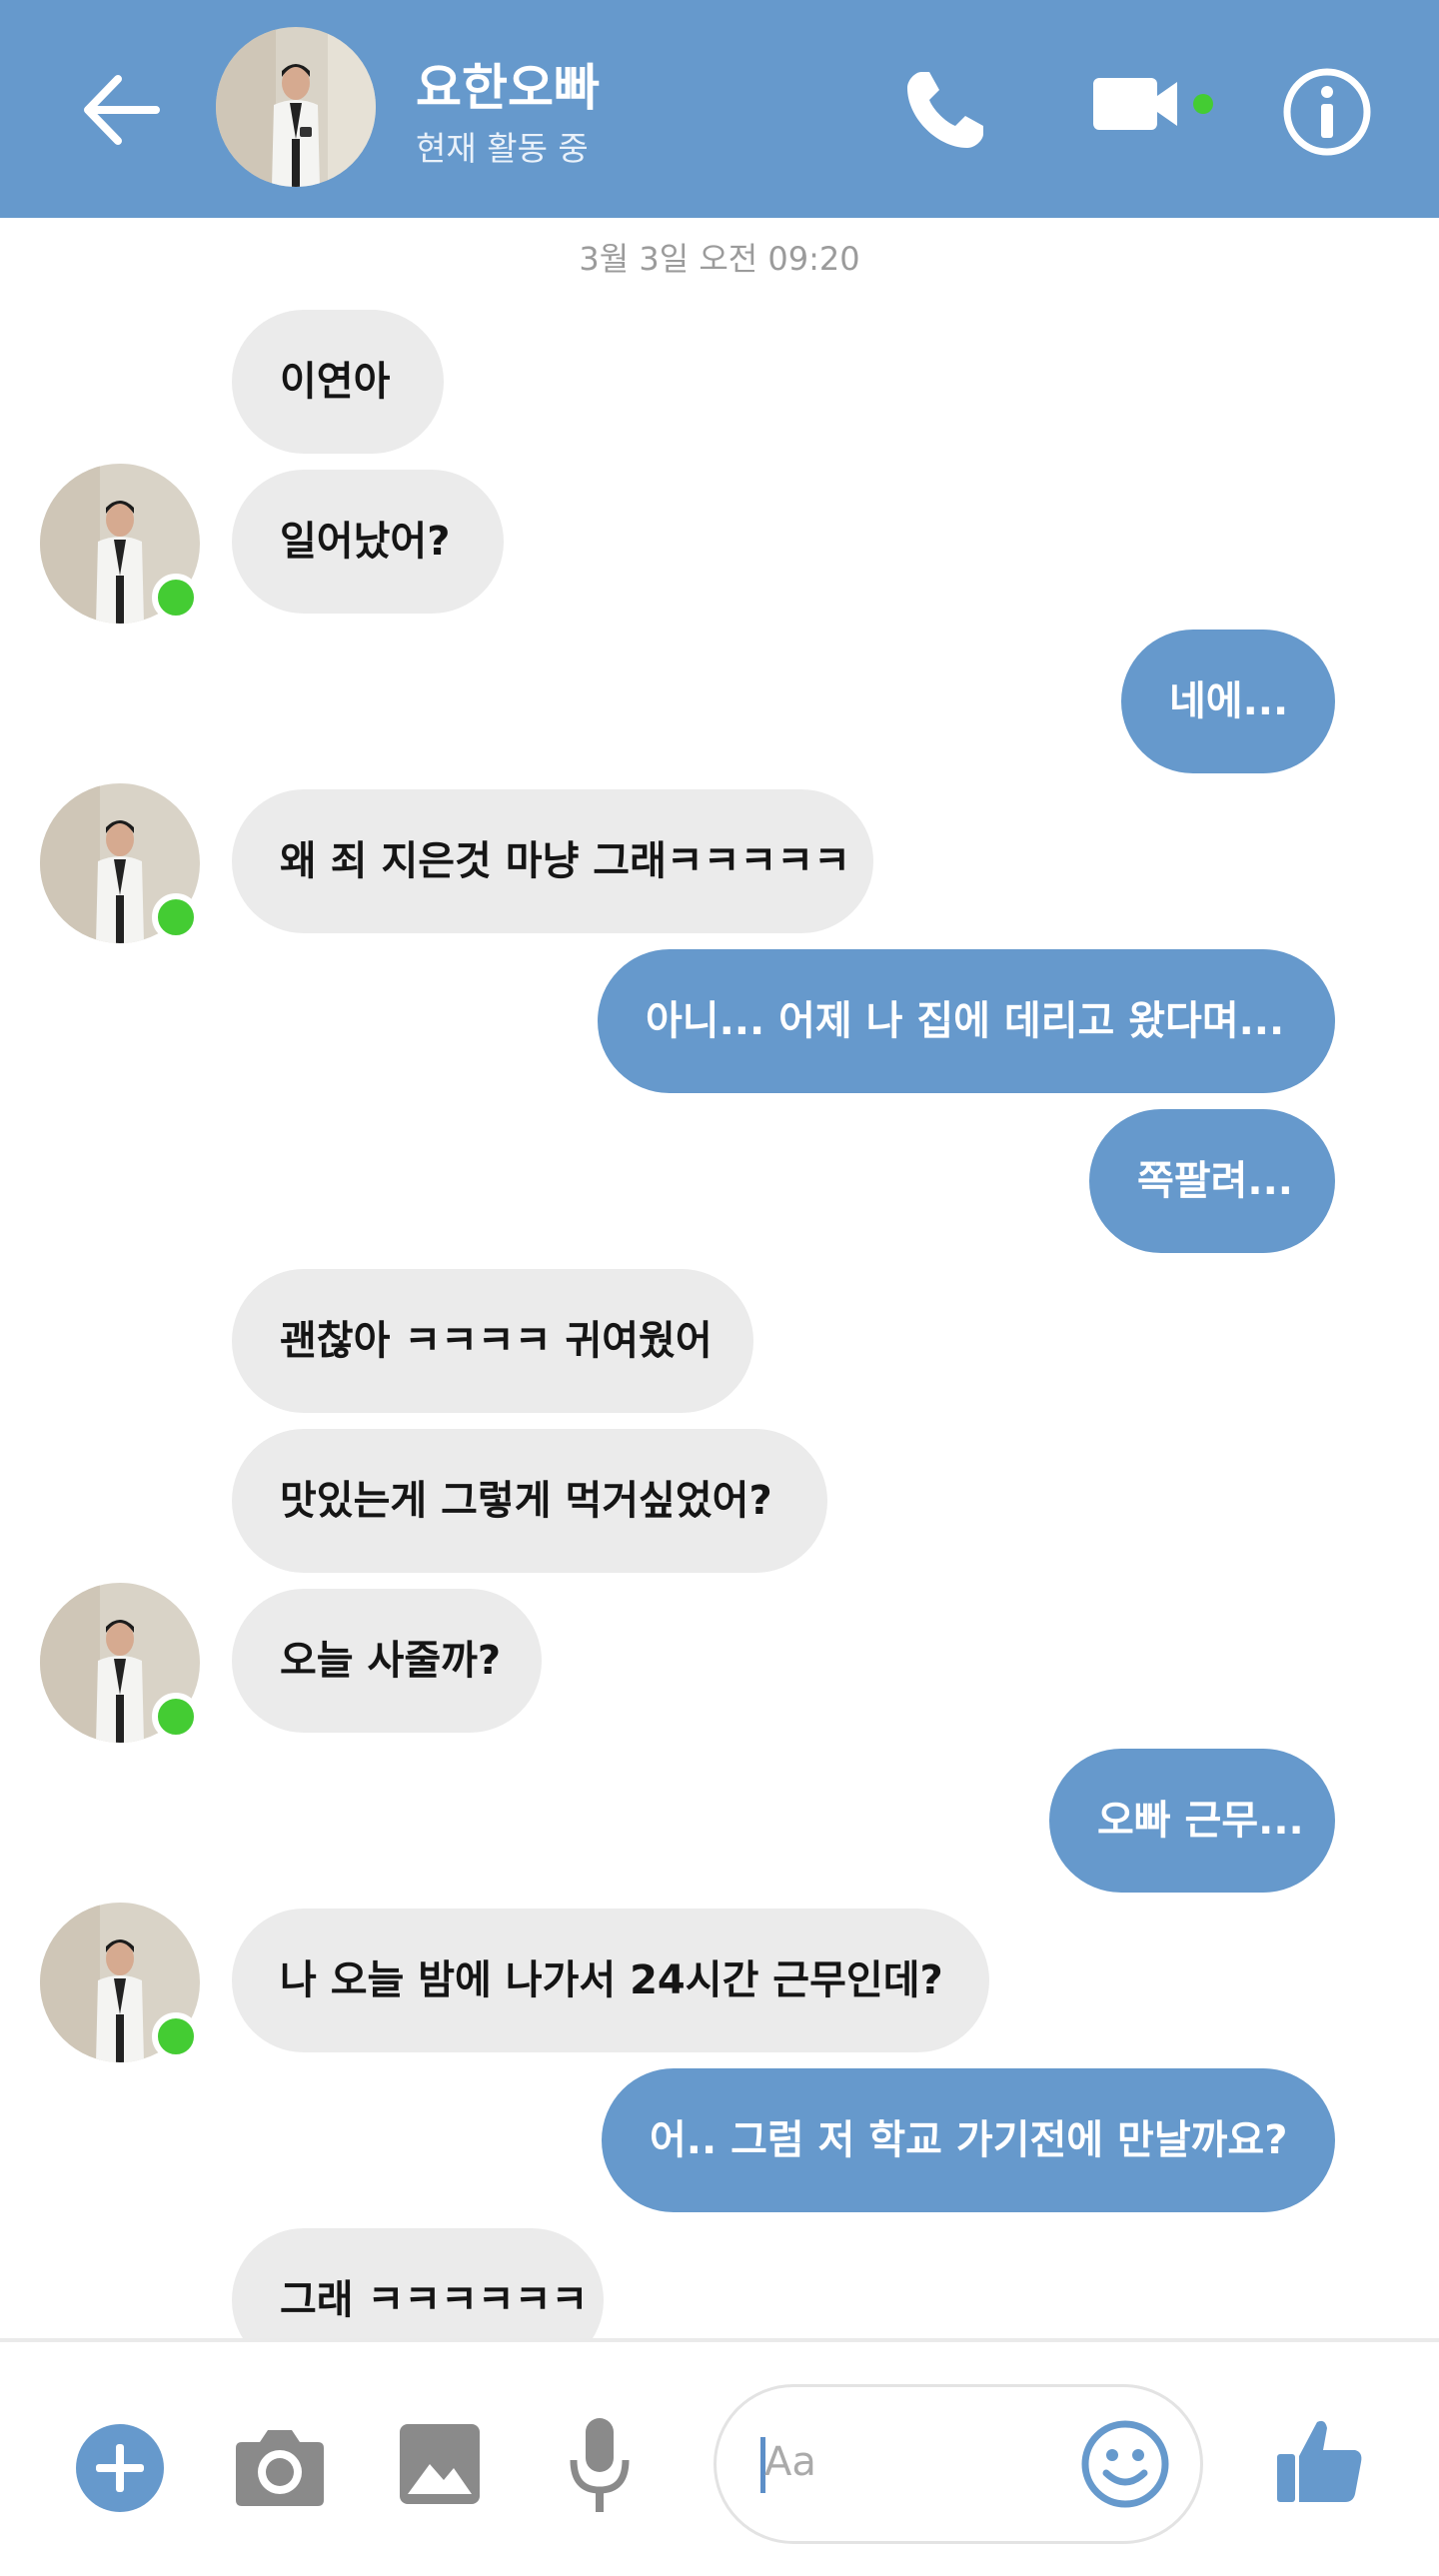 The image size is (1439, 2576). I want to click on incoming-message-bubble: 오늘 사줄까?, so click(387, 1661).